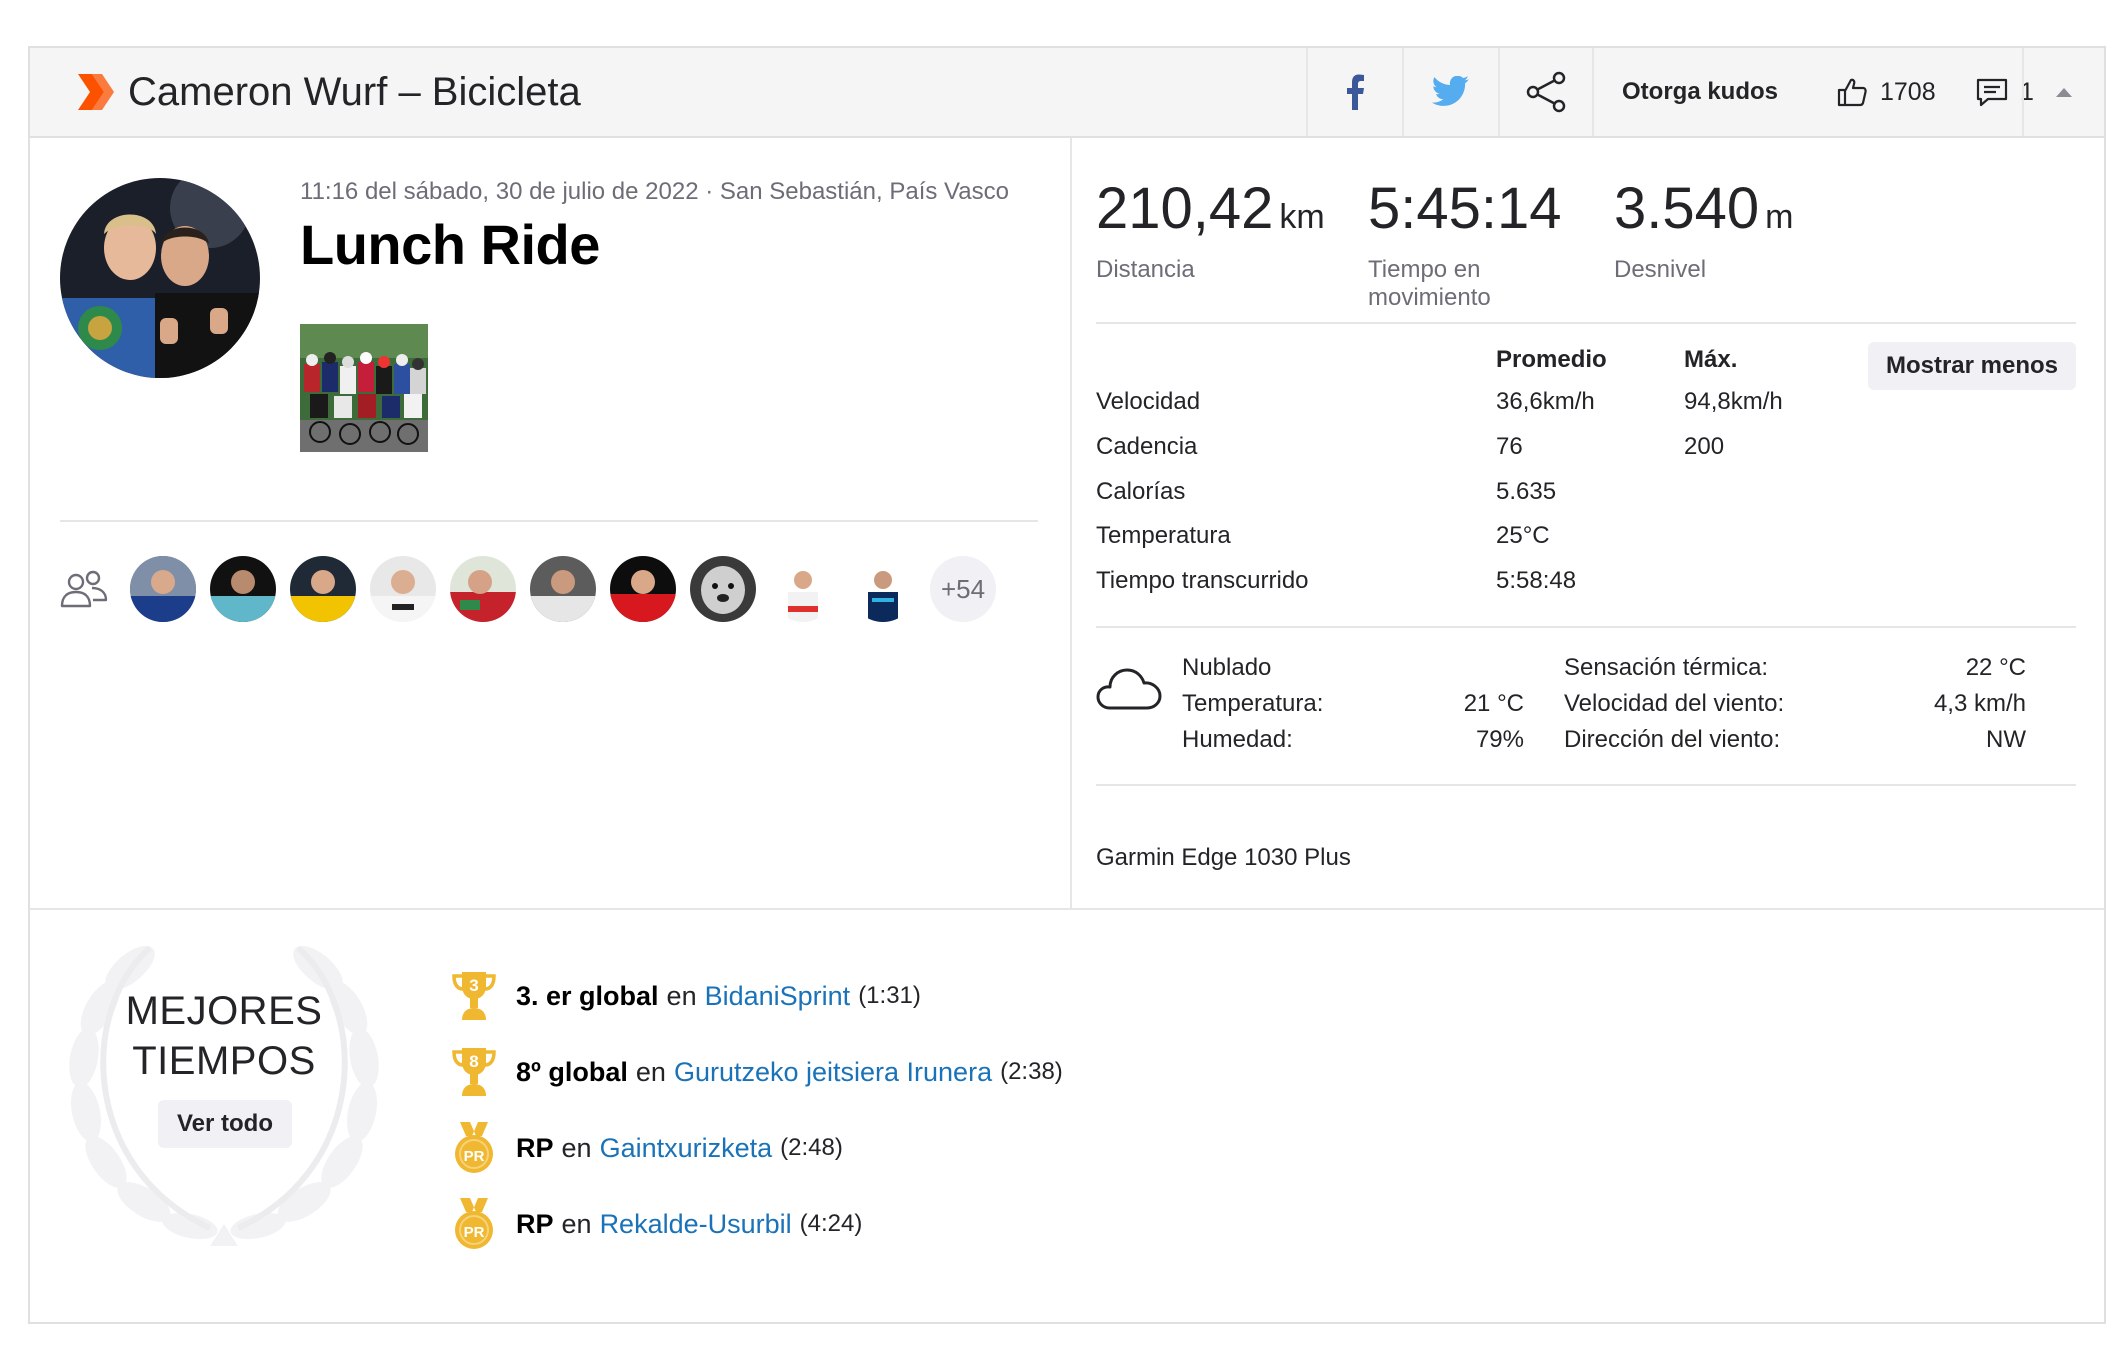 This screenshot has height=1346, width=2126. Describe the element at coordinates (1141, 491) in the screenshot. I see `row-label: Calorías` at that location.